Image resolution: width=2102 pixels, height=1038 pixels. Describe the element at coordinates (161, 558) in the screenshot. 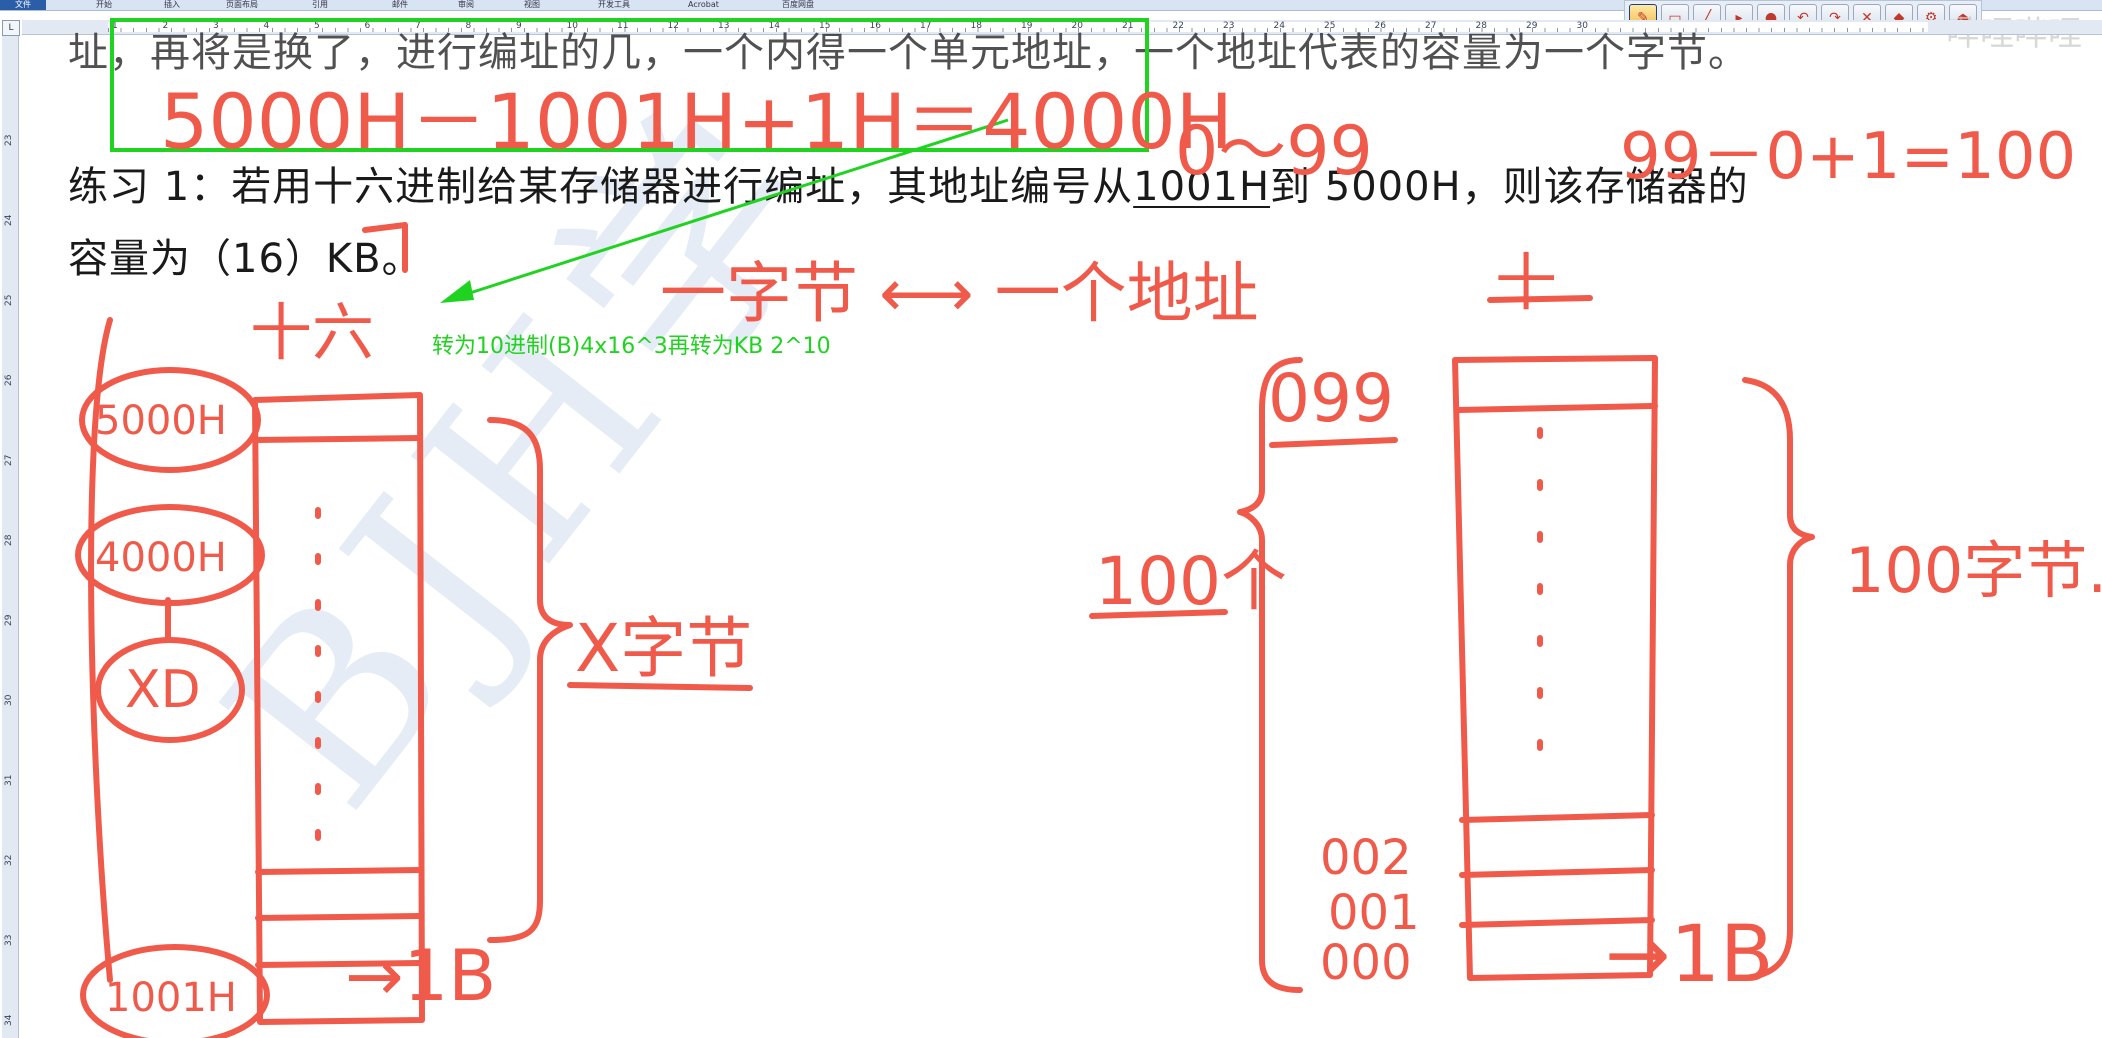

I see `label-4000h: 4000H` at that location.